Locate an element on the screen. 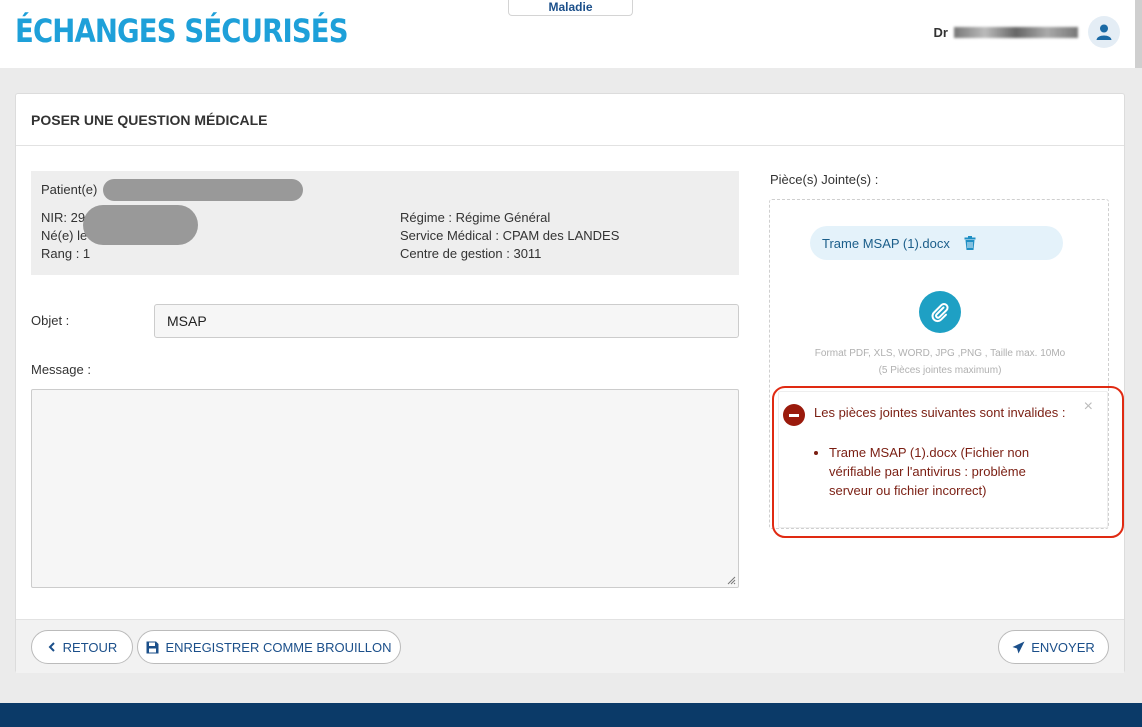 Image resolution: width=1142 pixels, height=727 pixels. regime-label: Régime : Régime Général is located at coordinates (475, 217).